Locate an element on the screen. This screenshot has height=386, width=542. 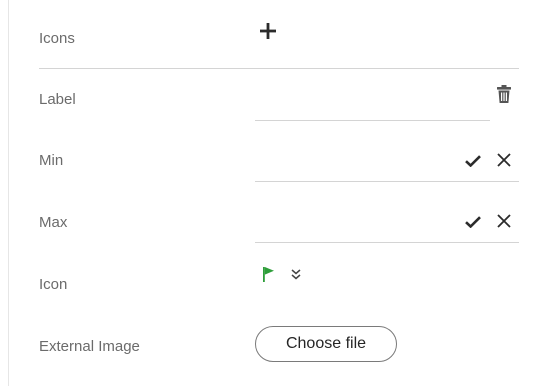
trash-icon is located at coordinates (504, 94).